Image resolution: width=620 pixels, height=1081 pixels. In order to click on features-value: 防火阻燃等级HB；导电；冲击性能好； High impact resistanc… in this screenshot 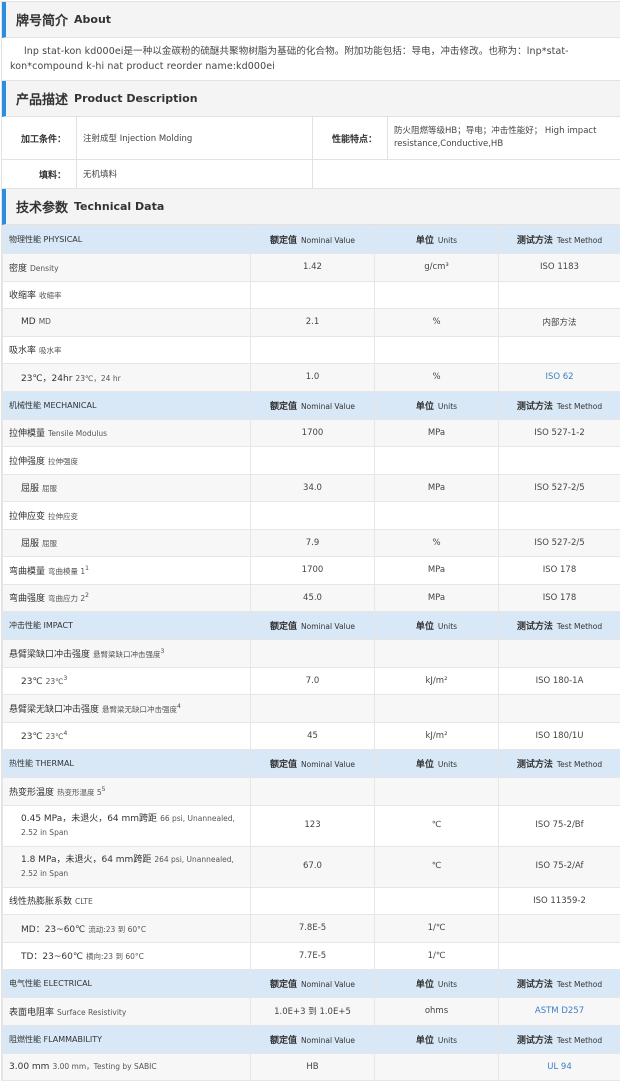, I will do `click(504, 138)`.